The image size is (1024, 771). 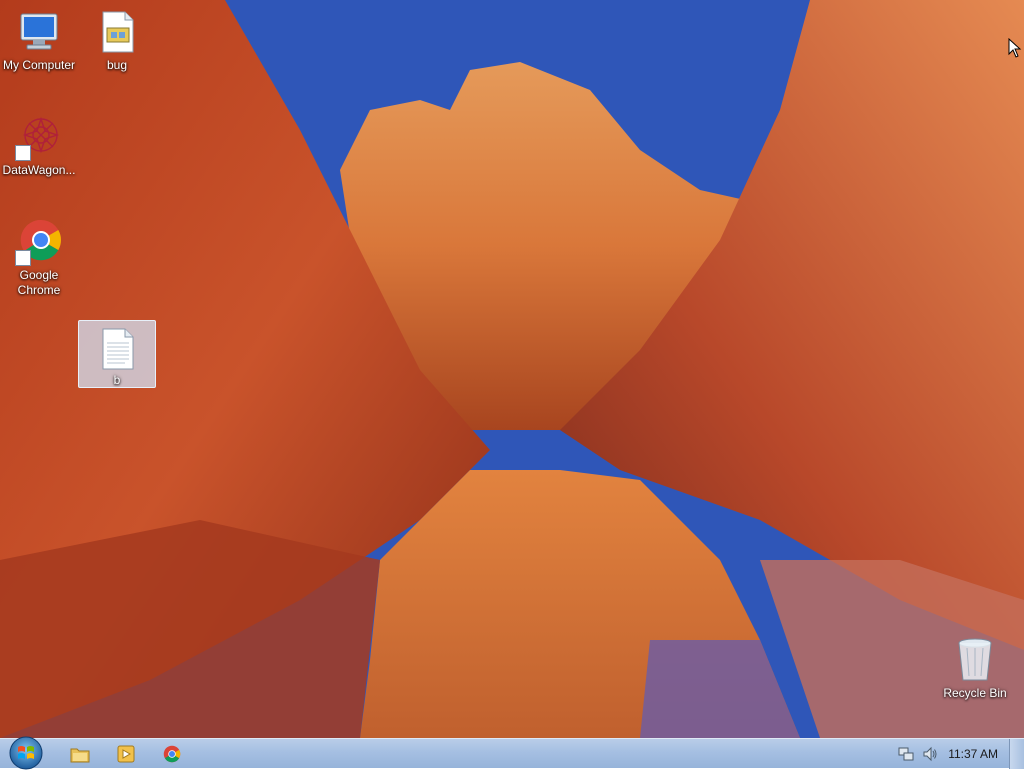 What do you see at coordinates (930, 754) in the screenshot?
I see `speaker-icon` at bounding box center [930, 754].